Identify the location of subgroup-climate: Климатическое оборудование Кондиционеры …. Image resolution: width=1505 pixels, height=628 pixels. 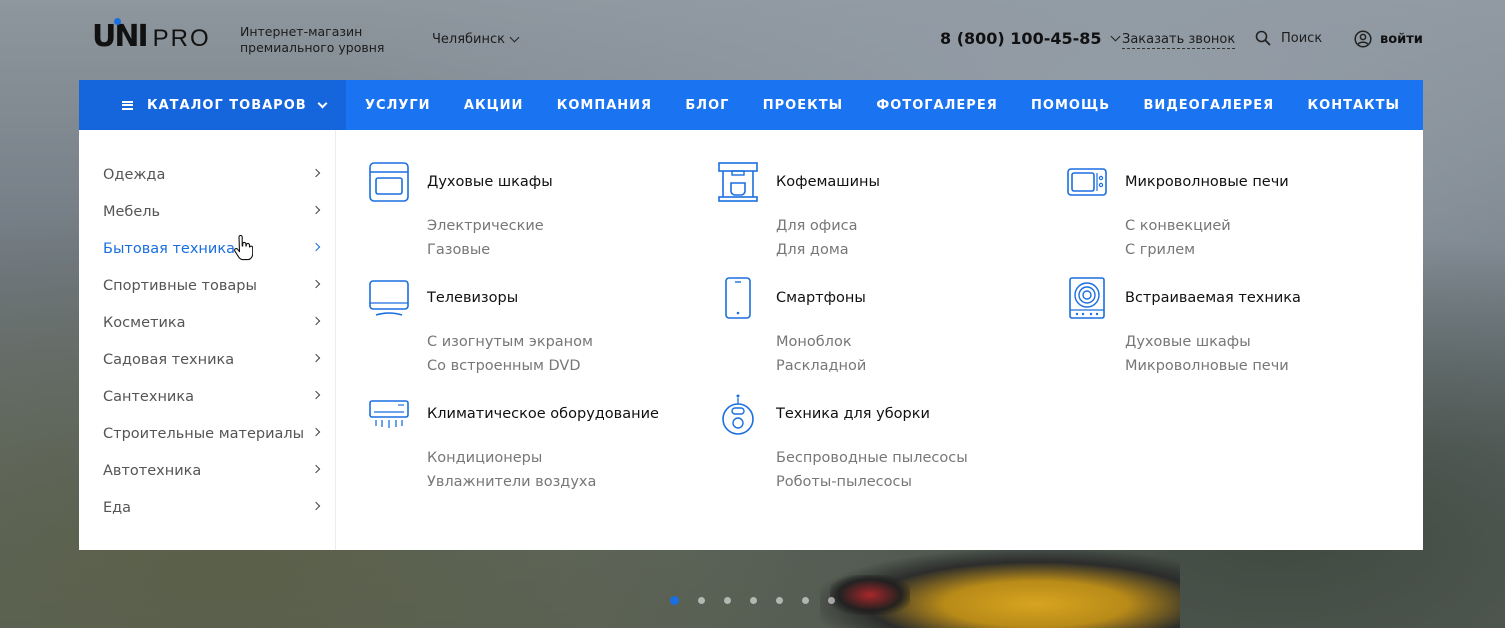
(532, 443).